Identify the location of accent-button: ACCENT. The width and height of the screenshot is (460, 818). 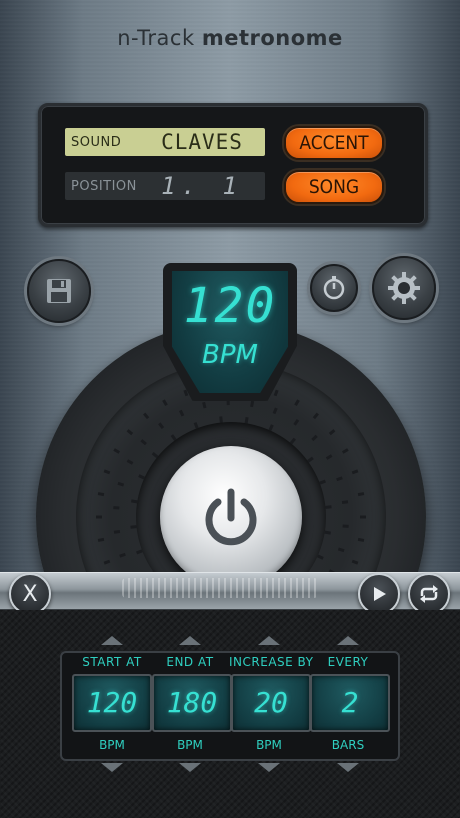
(334, 143).